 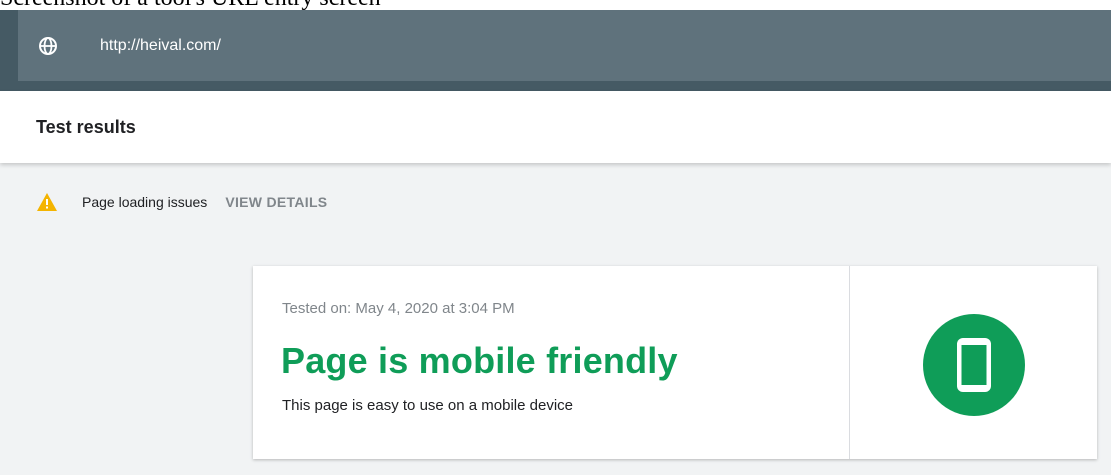 What do you see at coordinates (974, 365) in the screenshot?
I see `mobile-phone-icon` at bounding box center [974, 365].